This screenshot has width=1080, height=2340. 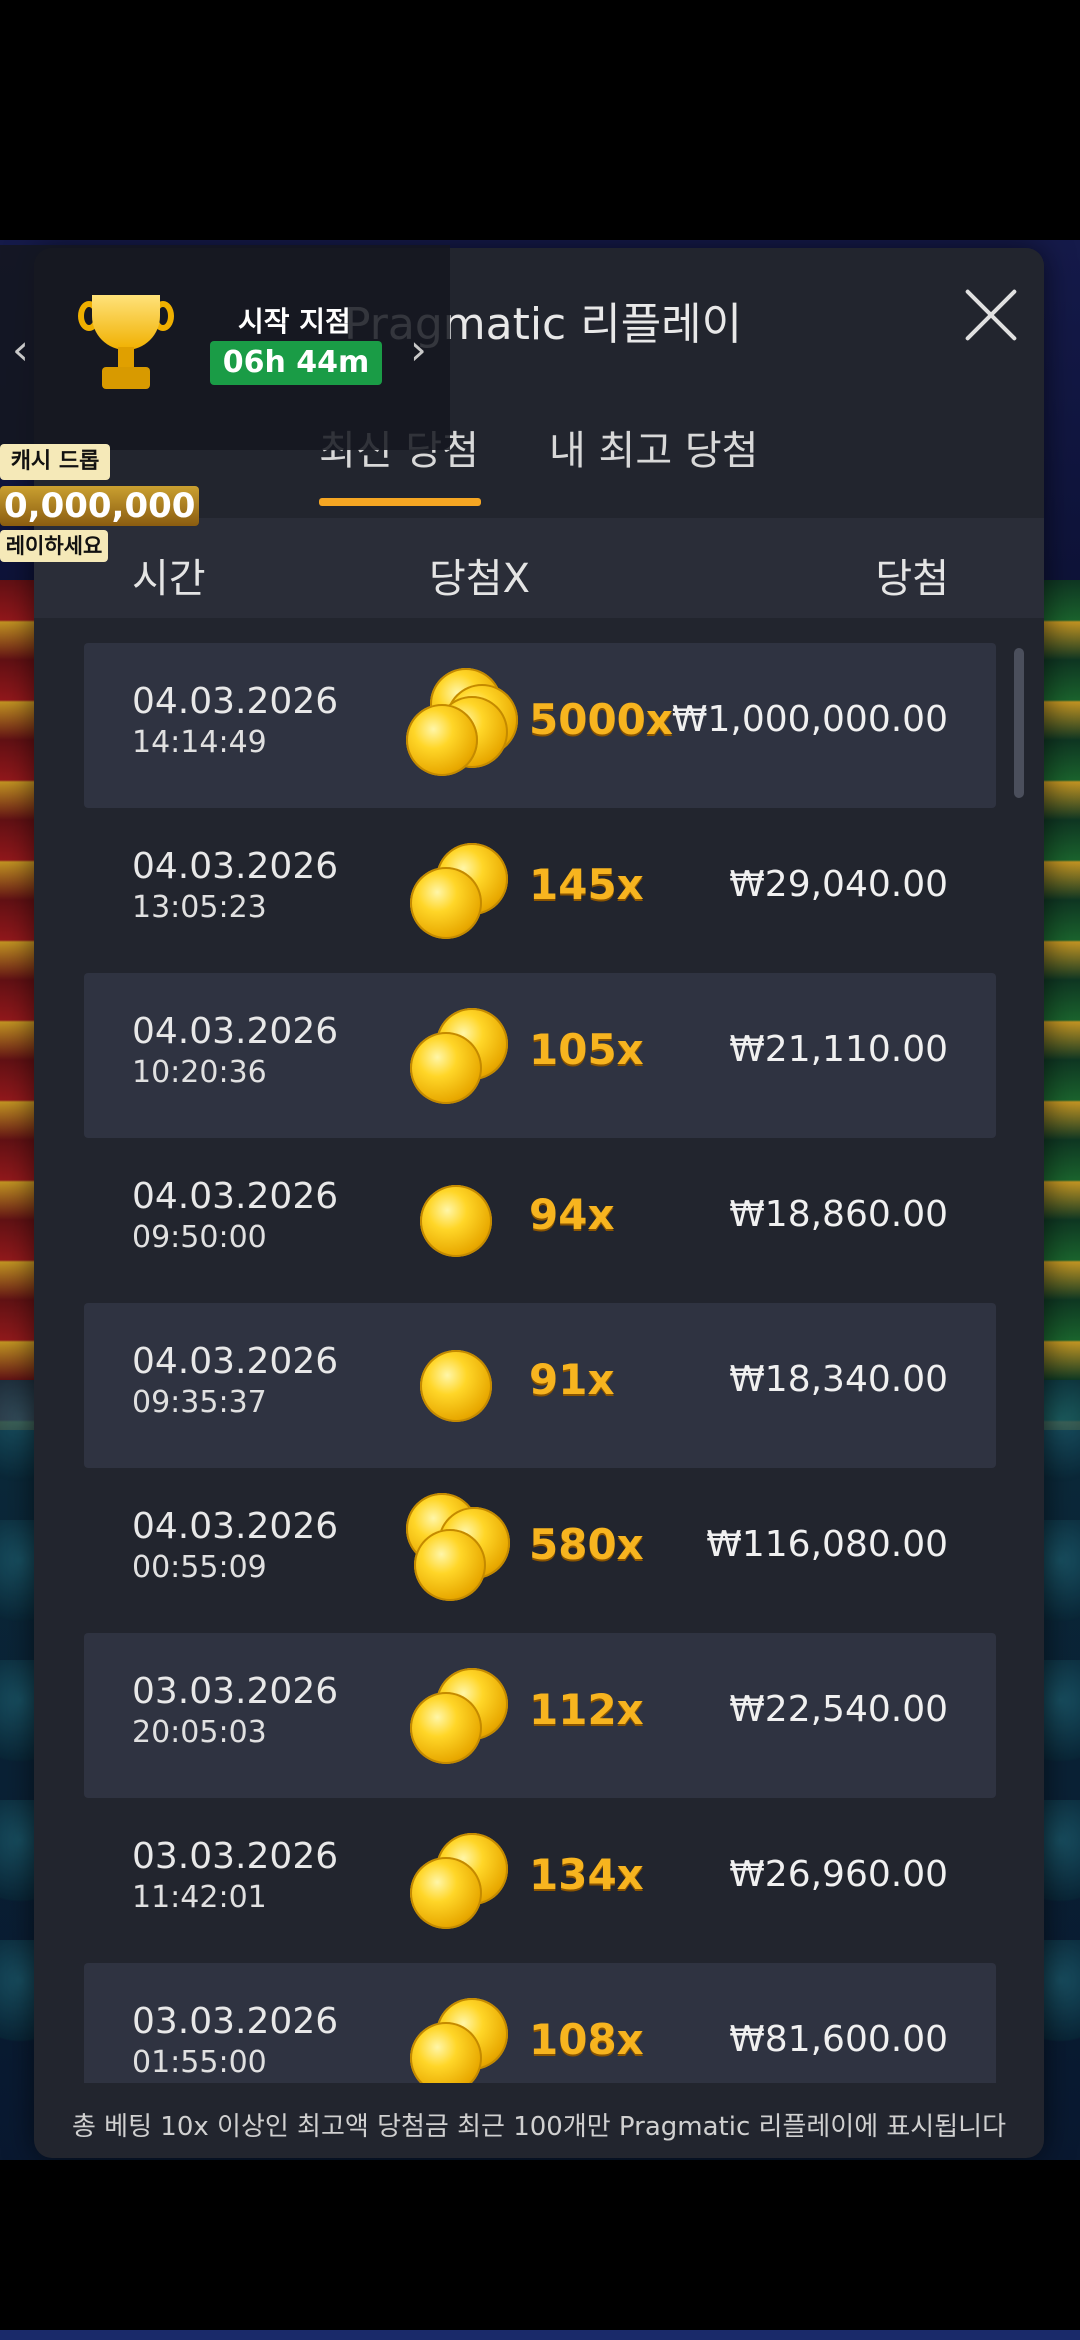 What do you see at coordinates (199, 2062) in the screenshot?
I see `win-time: 01:55:00` at bounding box center [199, 2062].